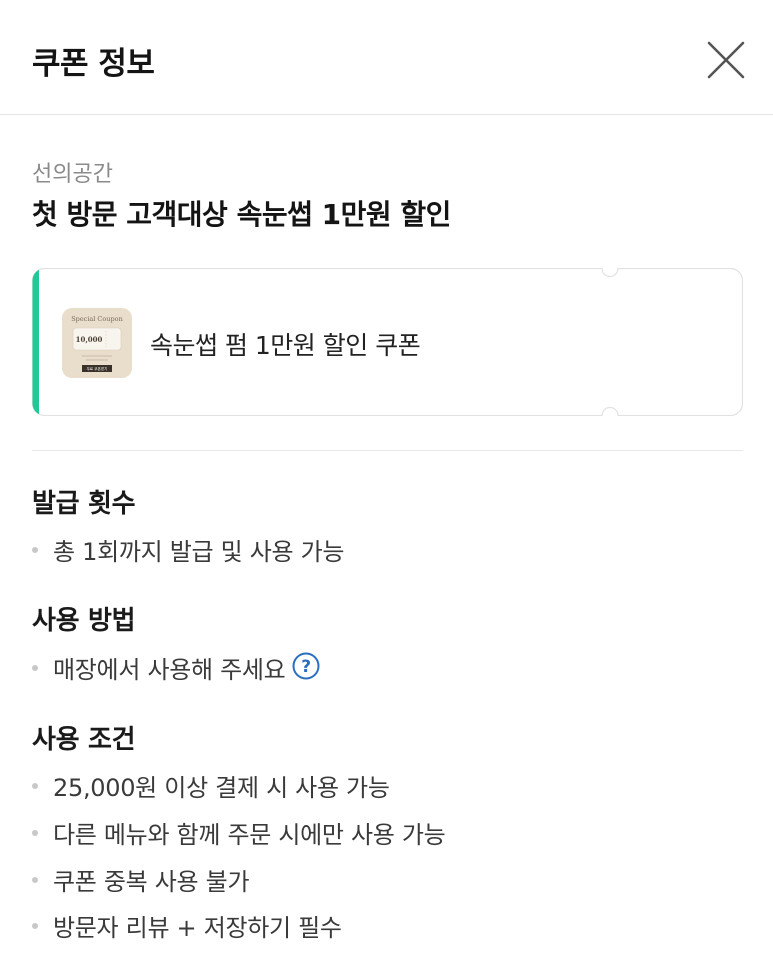 Image resolution: width=773 pixels, height=966 pixels. I want to click on section-title-usage-method: 사용 방법, so click(84, 621).